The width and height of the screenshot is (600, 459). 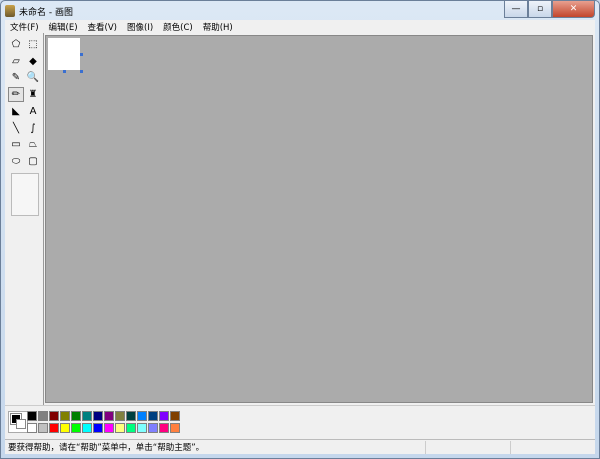 I want to click on brush-icon: ♜, so click(x=33, y=94).